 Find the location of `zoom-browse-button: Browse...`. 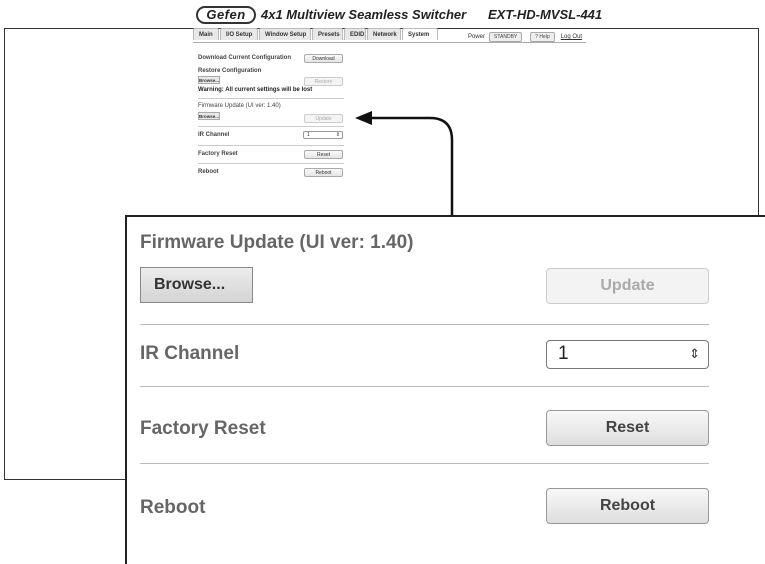

zoom-browse-button: Browse... is located at coordinates (196, 285).